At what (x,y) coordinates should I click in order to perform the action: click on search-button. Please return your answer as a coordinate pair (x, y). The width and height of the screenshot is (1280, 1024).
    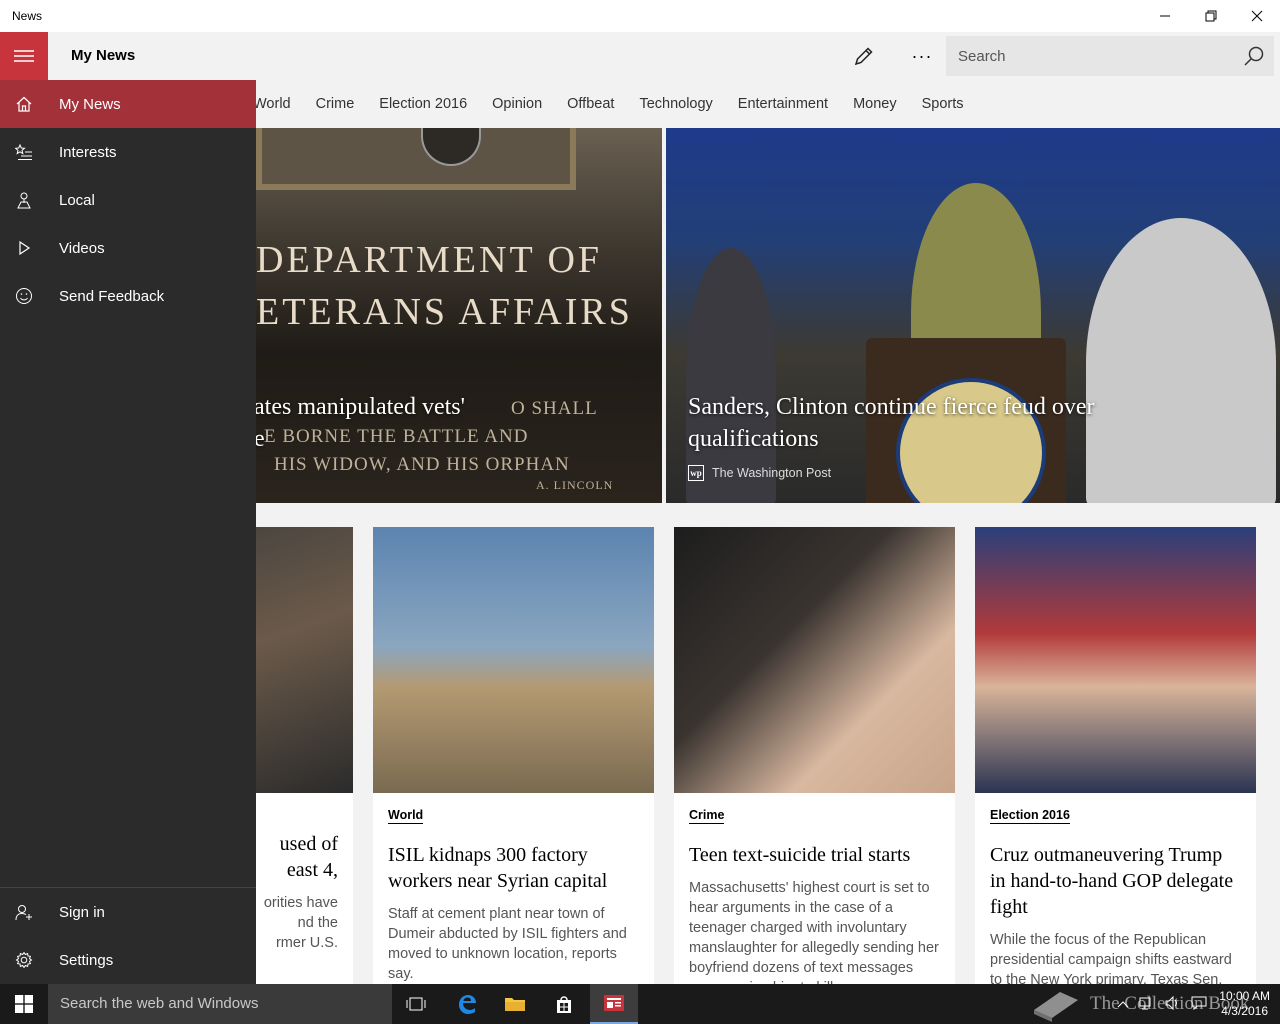
    Looking at the image, I should click on (1254, 56).